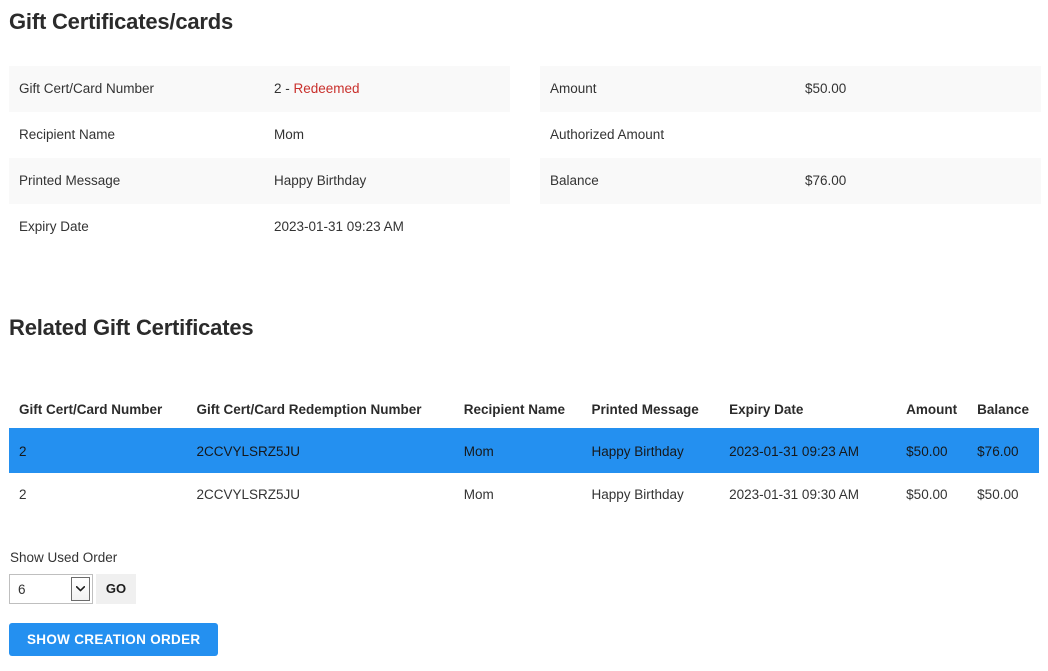 The width and height of the screenshot is (1048, 671). What do you see at coordinates (826, 180) in the screenshot?
I see `detail-value: $76.00` at bounding box center [826, 180].